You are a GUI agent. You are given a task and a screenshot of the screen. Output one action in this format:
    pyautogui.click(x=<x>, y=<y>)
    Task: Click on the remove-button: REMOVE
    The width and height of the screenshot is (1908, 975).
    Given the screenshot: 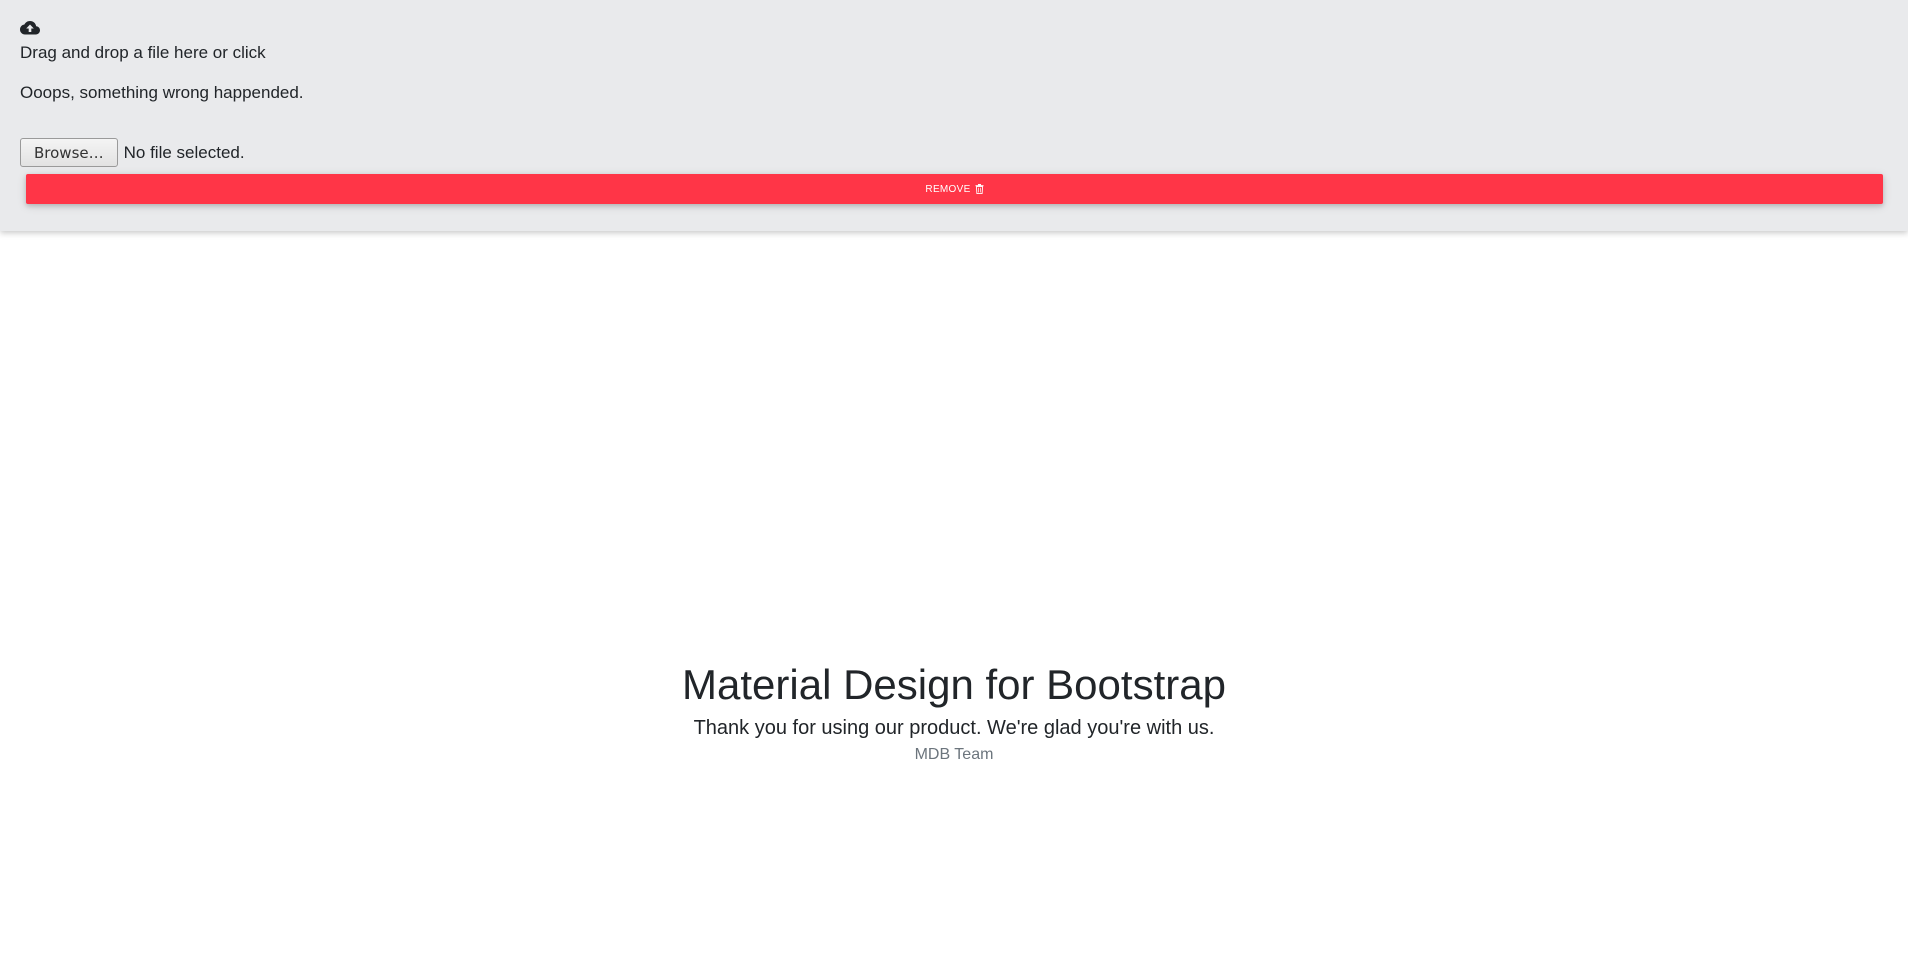 What is the action you would take?
    pyautogui.click(x=954, y=189)
    